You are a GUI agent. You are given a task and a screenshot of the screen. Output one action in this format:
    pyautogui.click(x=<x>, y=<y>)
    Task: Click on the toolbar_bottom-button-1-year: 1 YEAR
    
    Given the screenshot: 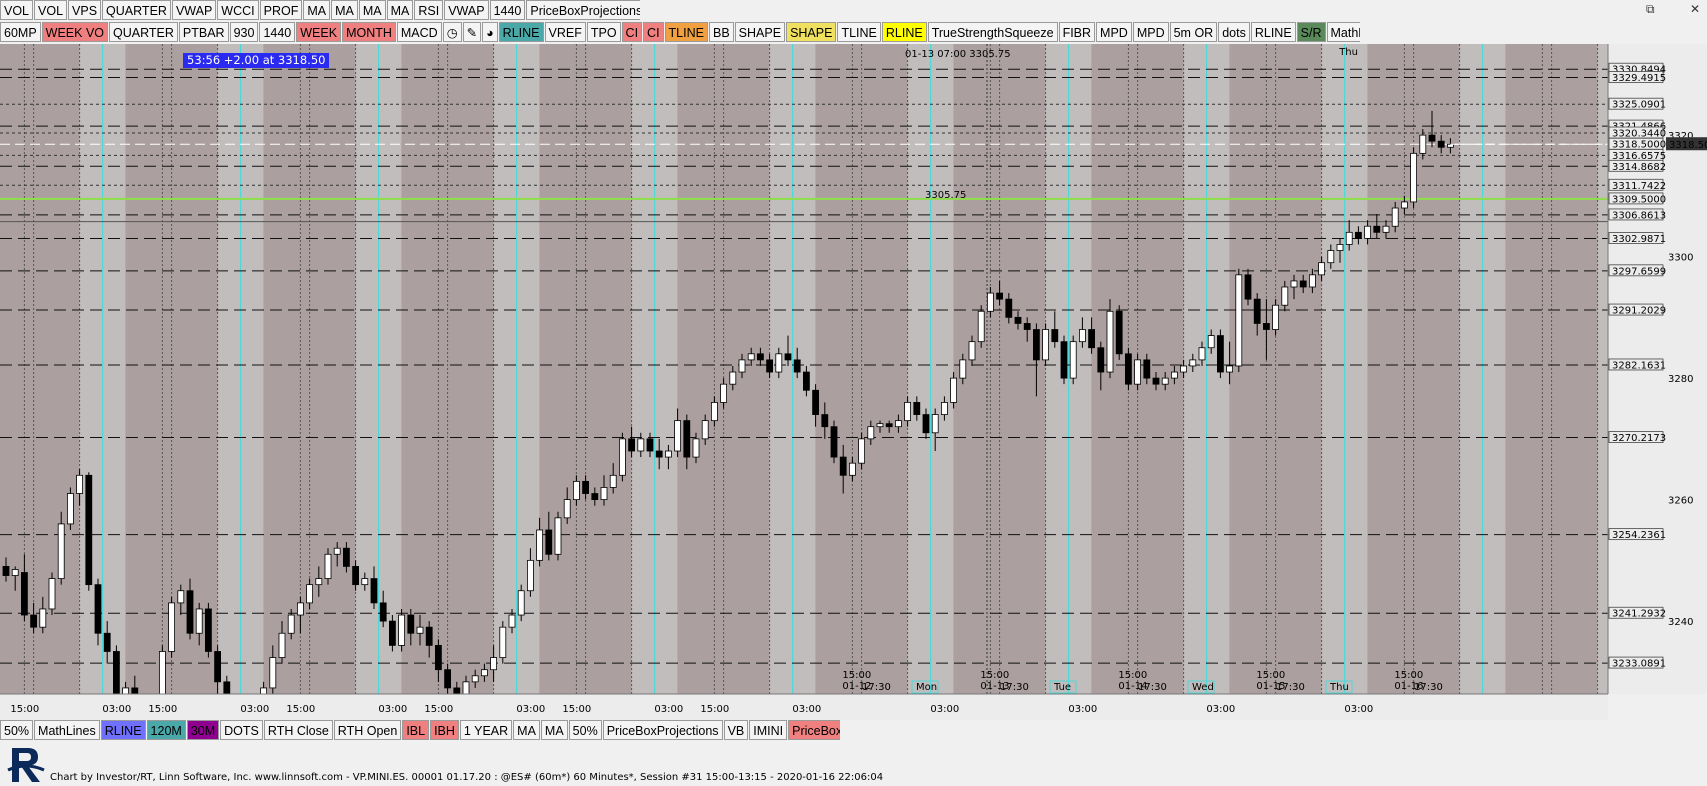 What is the action you would take?
    pyautogui.click(x=486, y=730)
    